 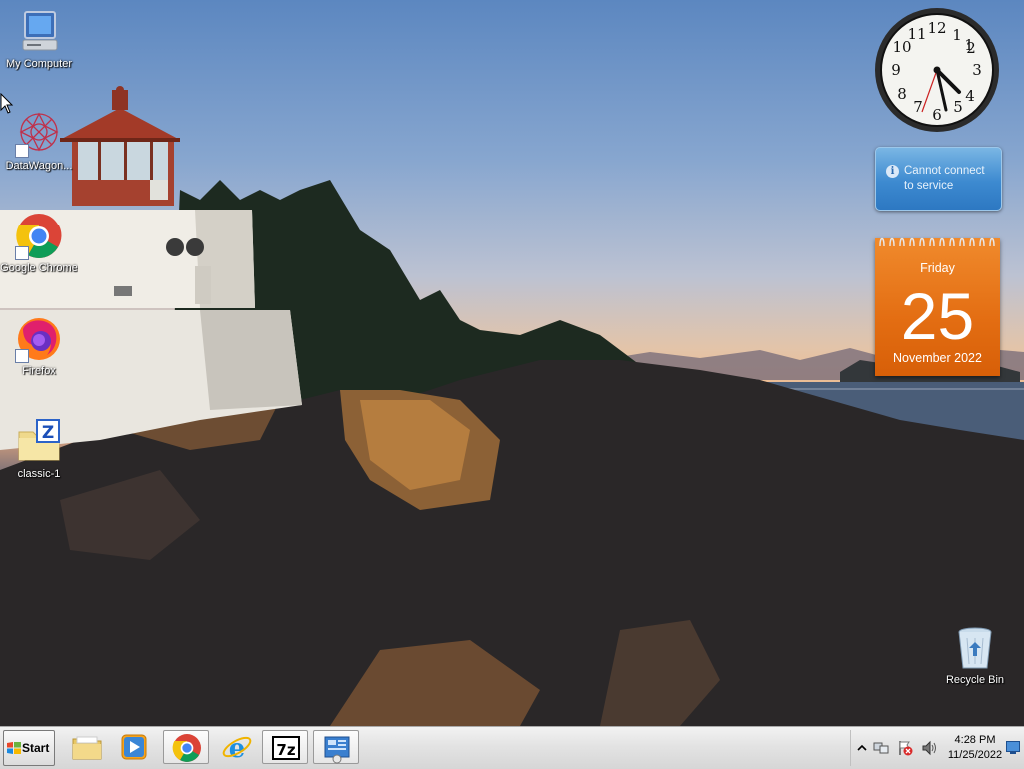 What do you see at coordinates (902, 94) in the screenshot?
I see `svg-text: 8` at bounding box center [902, 94].